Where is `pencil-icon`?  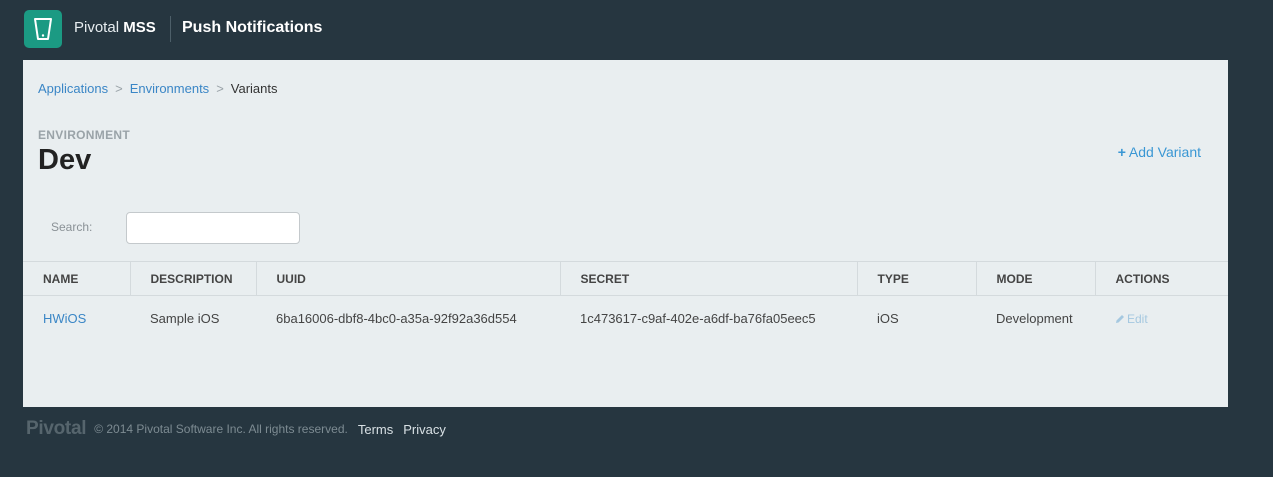
pencil-icon is located at coordinates (1120, 318).